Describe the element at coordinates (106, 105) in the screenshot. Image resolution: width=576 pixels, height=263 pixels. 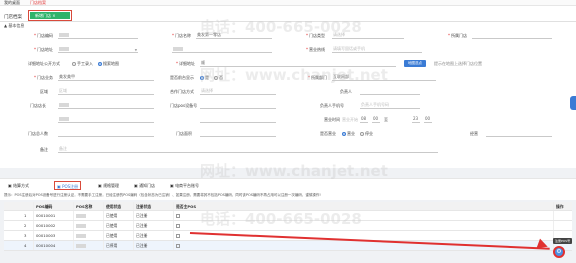
I see `manager-input` at that location.